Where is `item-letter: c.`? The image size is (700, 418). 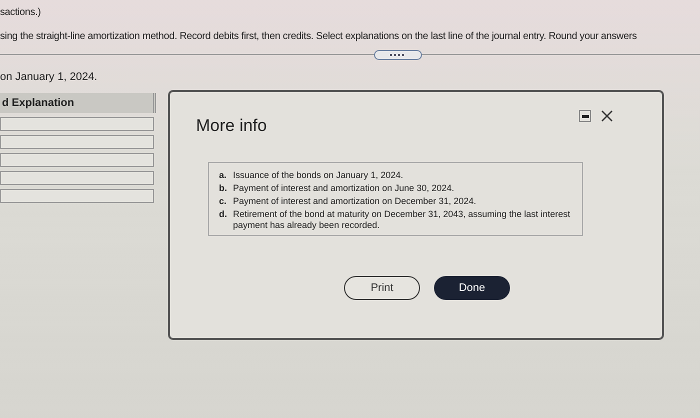 item-letter: c. is located at coordinates (223, 201).